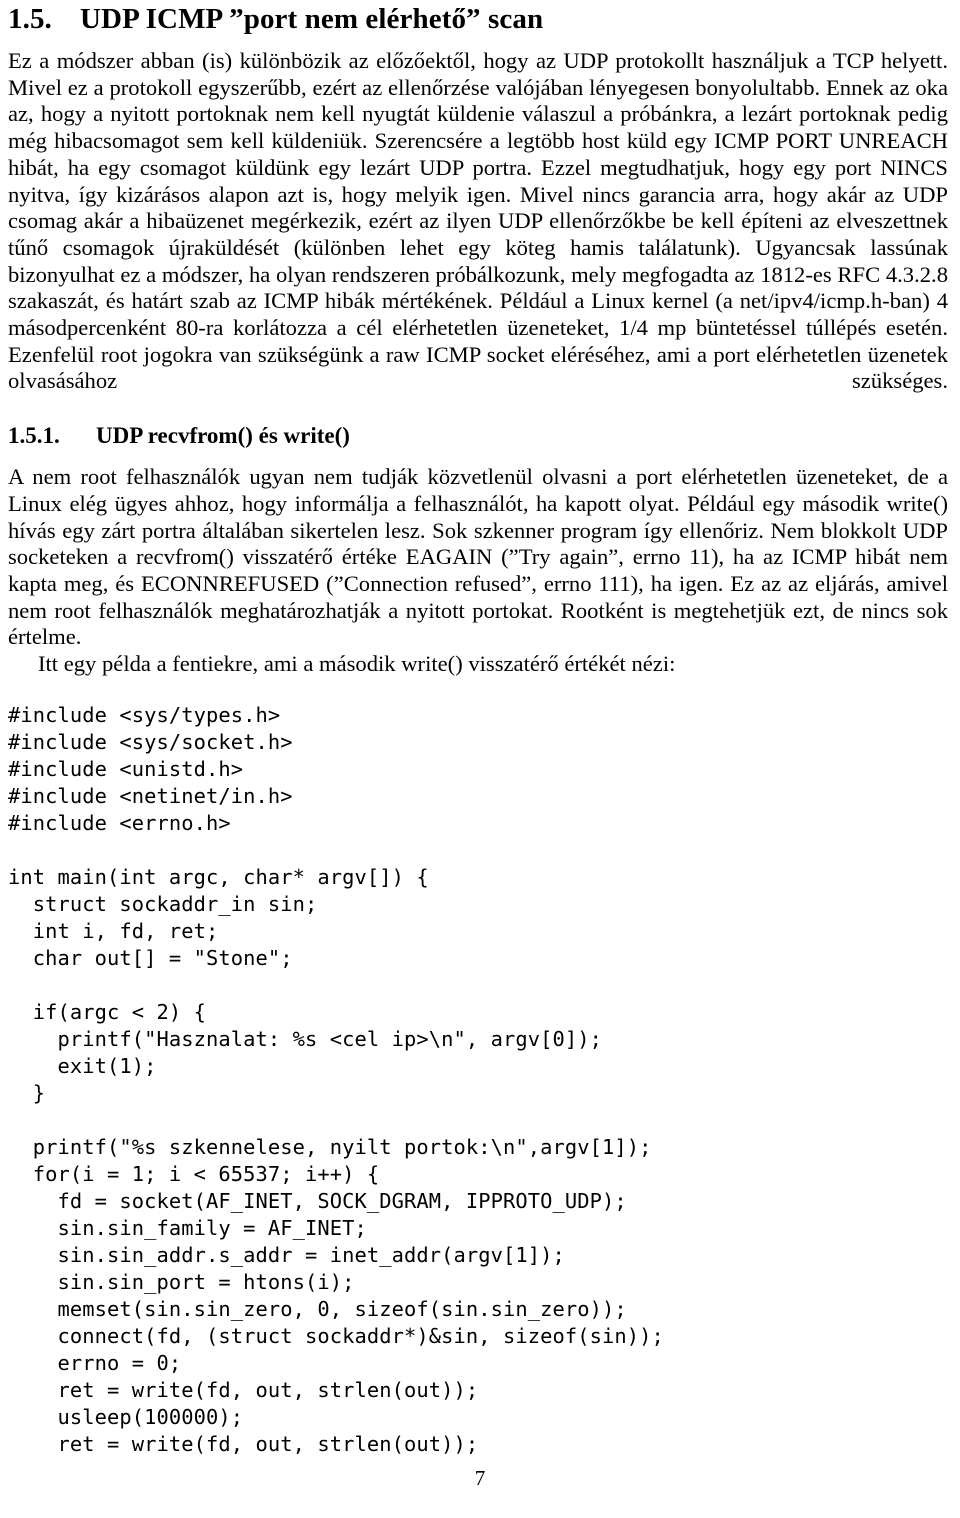 This screenshot has height=1518, width=960. Describe the element at coordinates (34, 436) in the screenshot. I see `subsection-number: 1.5.1.` at that location.